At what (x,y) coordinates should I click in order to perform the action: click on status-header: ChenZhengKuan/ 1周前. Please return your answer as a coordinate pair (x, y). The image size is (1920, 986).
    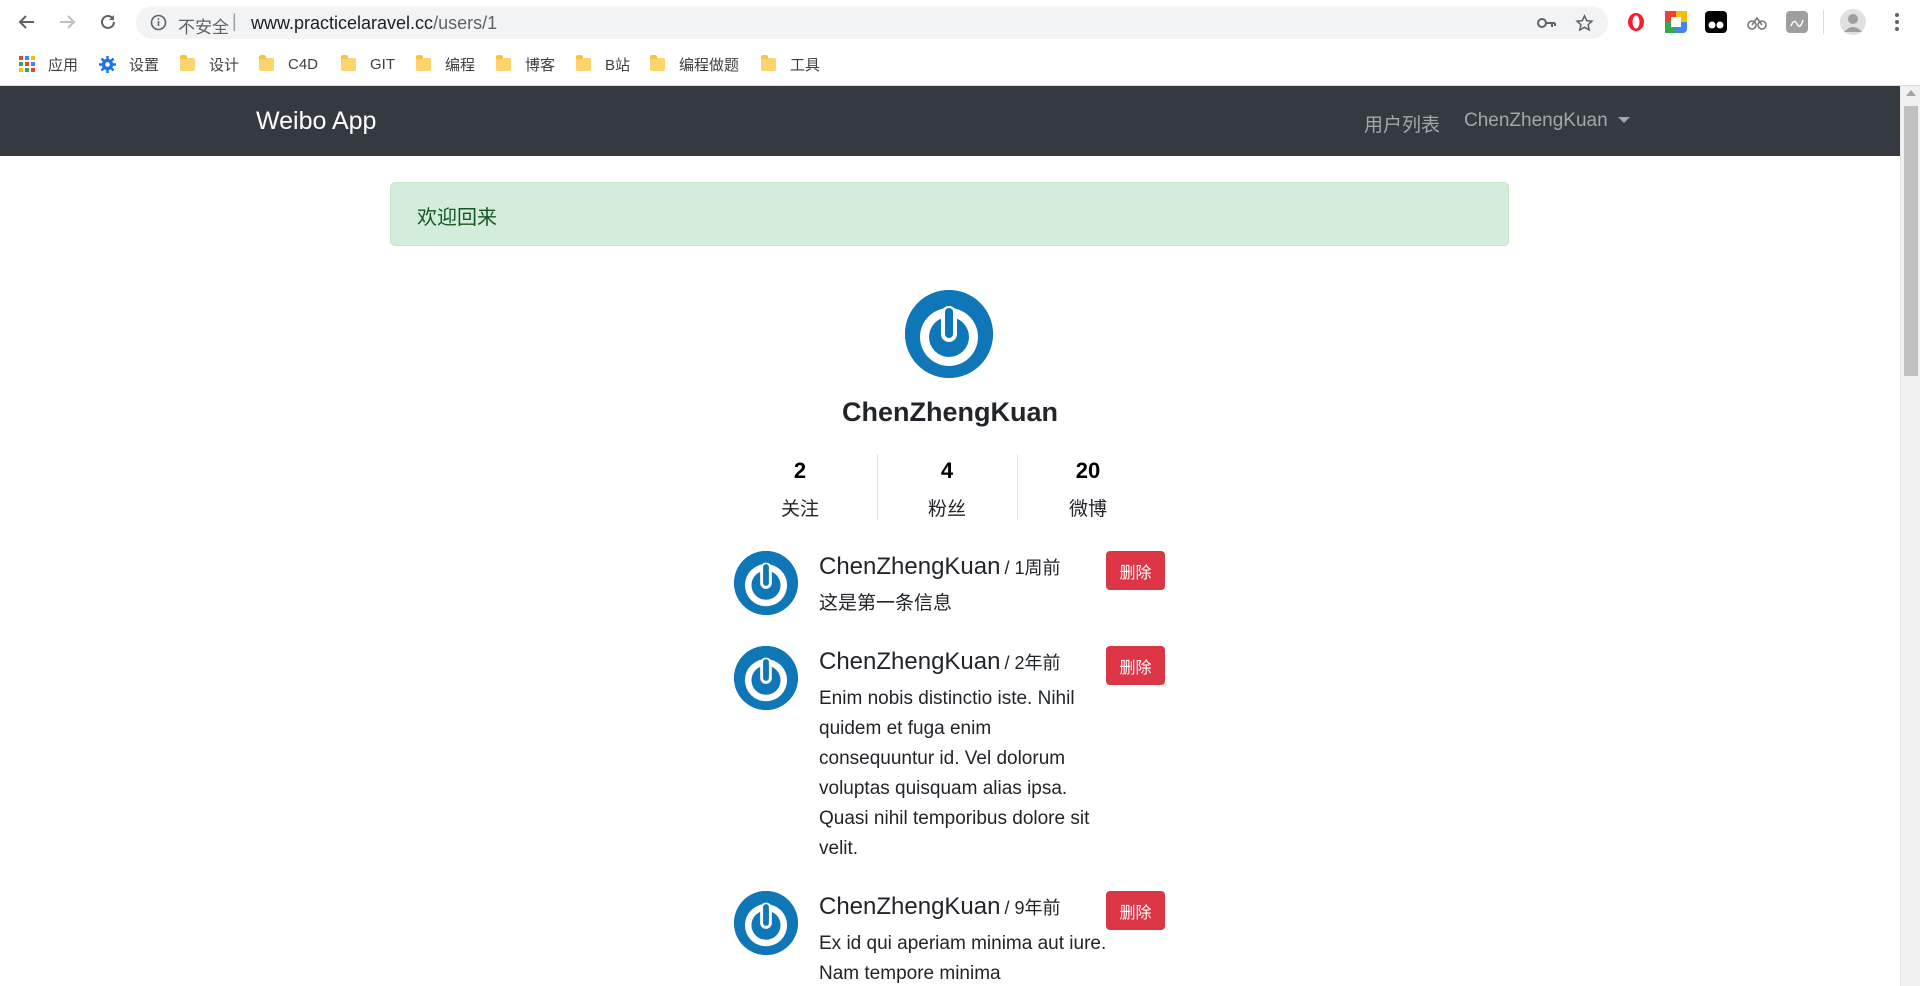
    Looking at the image, I should click on (940, 567).